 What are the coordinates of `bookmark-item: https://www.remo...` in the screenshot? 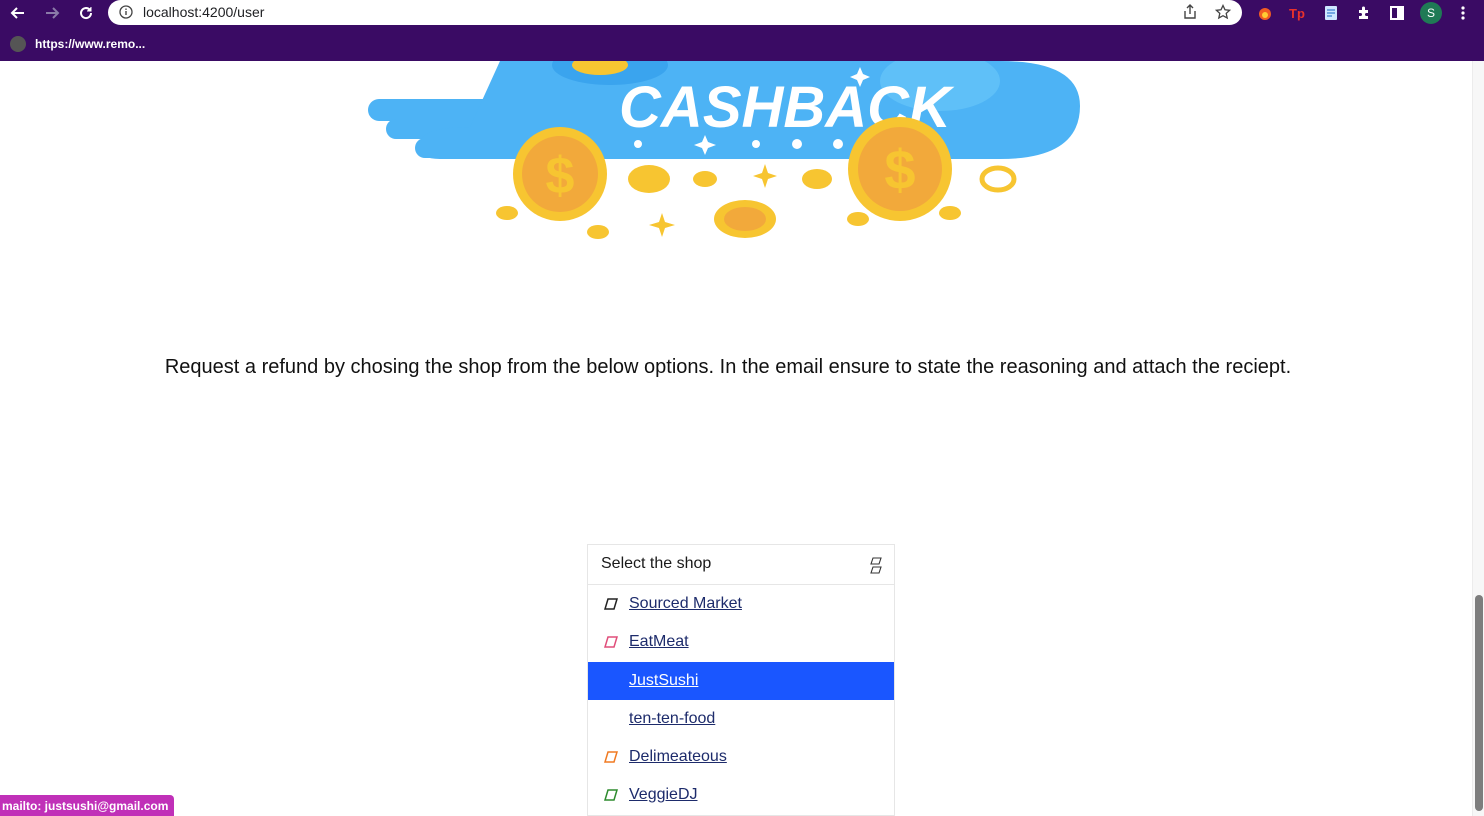 It's located at (77, 44).